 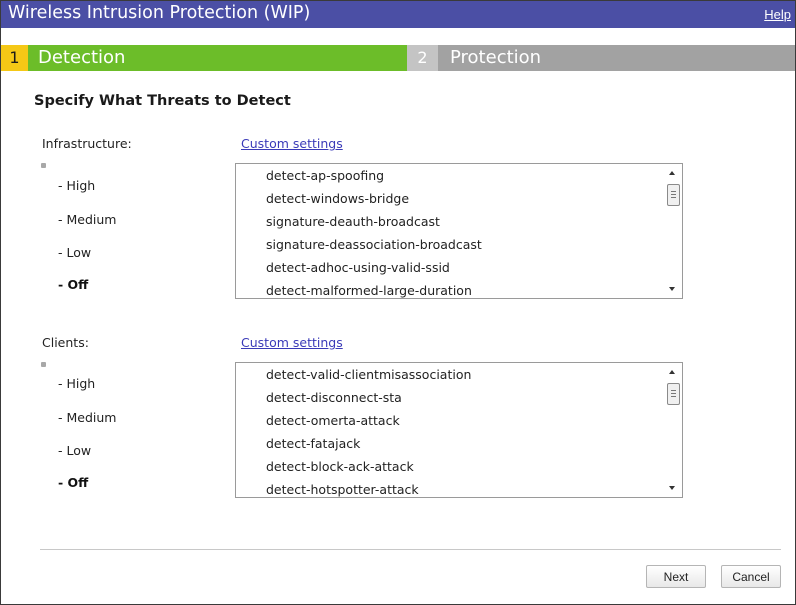 What do you see at coordinates (777, 14) in the screenshot?
I see `help-link: Help` at bounding box center [777, 14].